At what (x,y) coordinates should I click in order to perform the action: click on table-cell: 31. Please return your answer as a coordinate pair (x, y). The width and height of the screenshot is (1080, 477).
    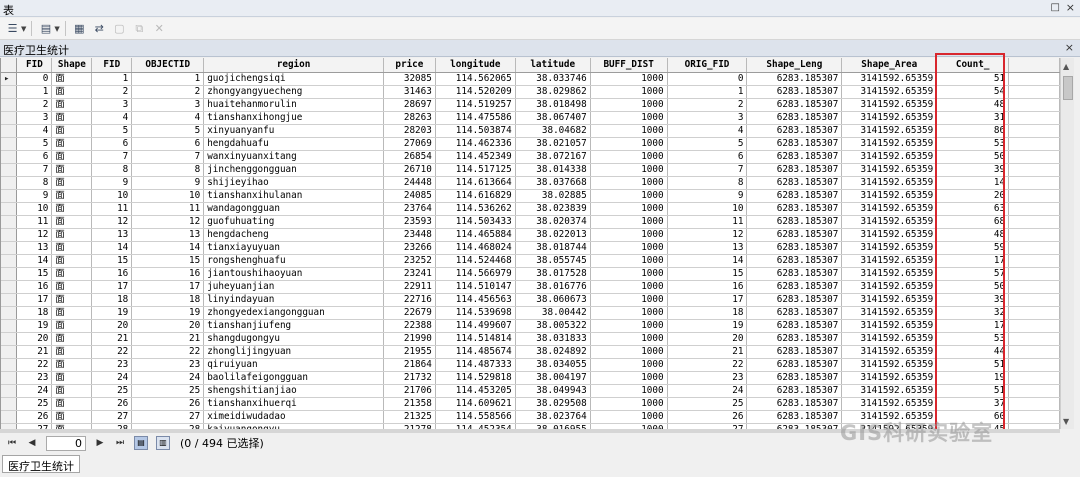
    Looking at the image, I should click on (973, 118).